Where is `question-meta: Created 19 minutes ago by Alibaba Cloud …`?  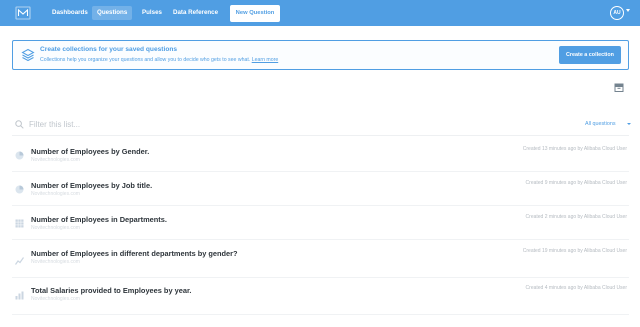 question-meta: Created 19 minutes ago by Alibaba Cloud … is located at coordinates (574, 251).